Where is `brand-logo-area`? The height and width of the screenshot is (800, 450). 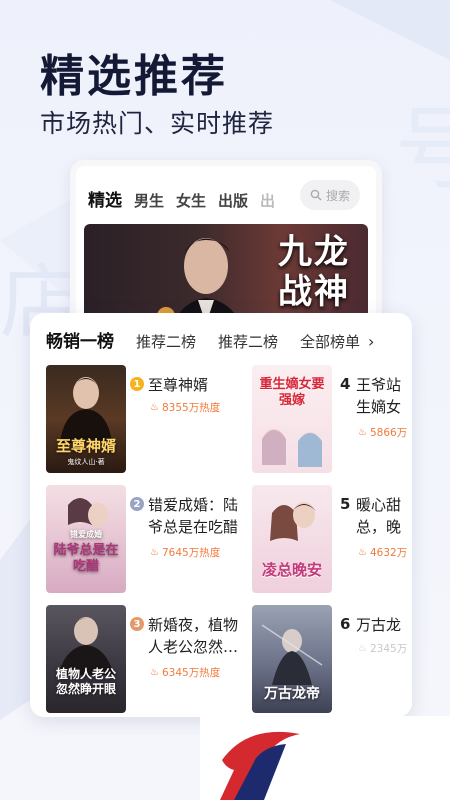 brand-logo-area is located at coordinates (325, 758).